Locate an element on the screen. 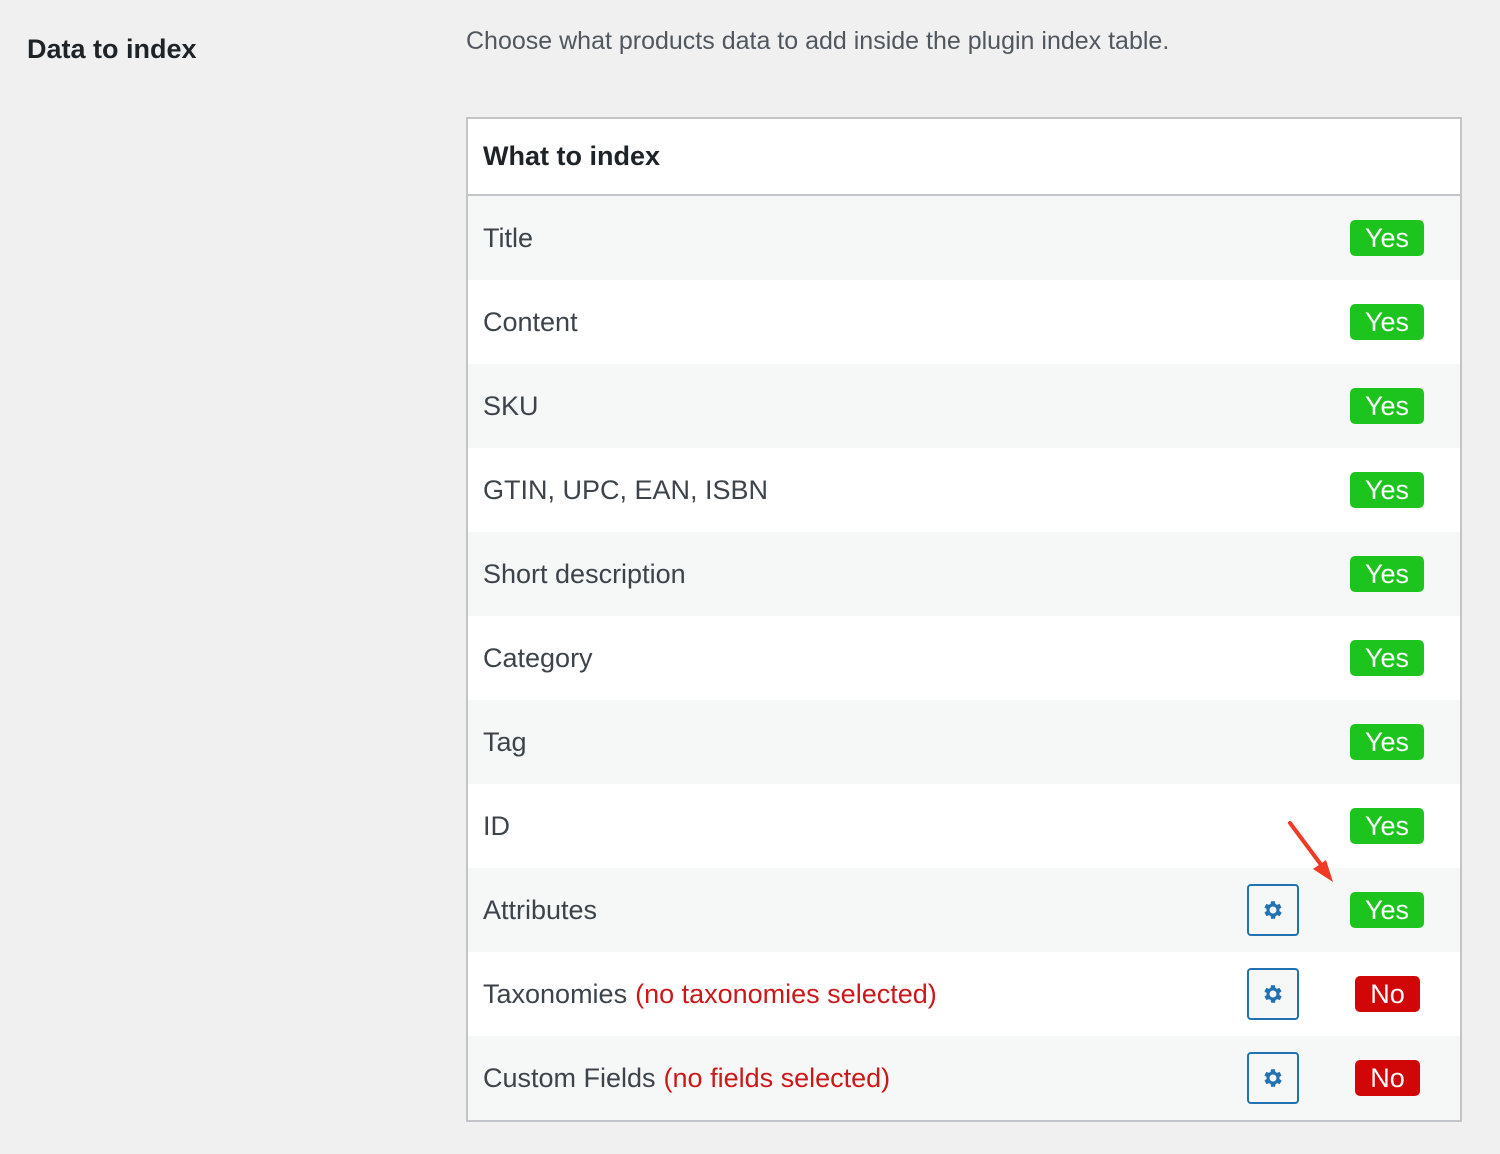 The width and height of the screenshot is (1500, 1154). row-note: (no fields selected) is located at coordinates (777, 1077).